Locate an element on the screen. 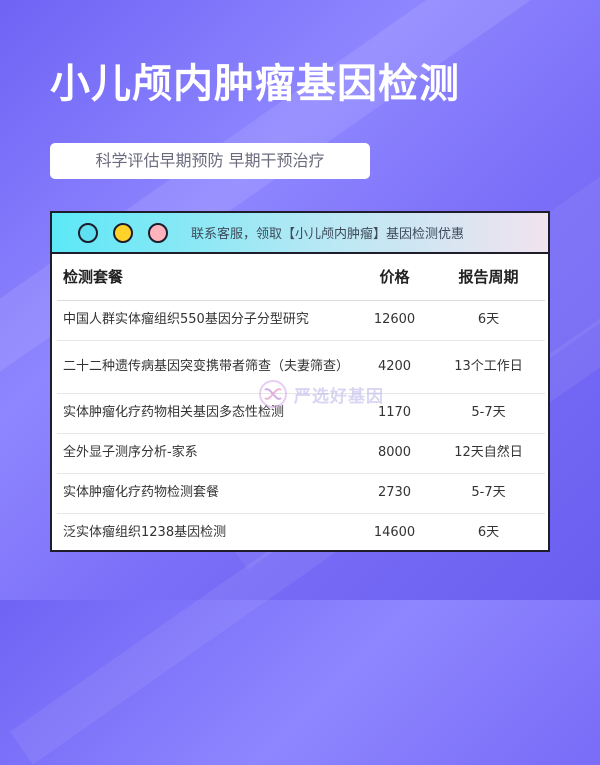 The width and height of the screenshot is (600, 765). package-price: 12600 is located at coordinates (394, 320).